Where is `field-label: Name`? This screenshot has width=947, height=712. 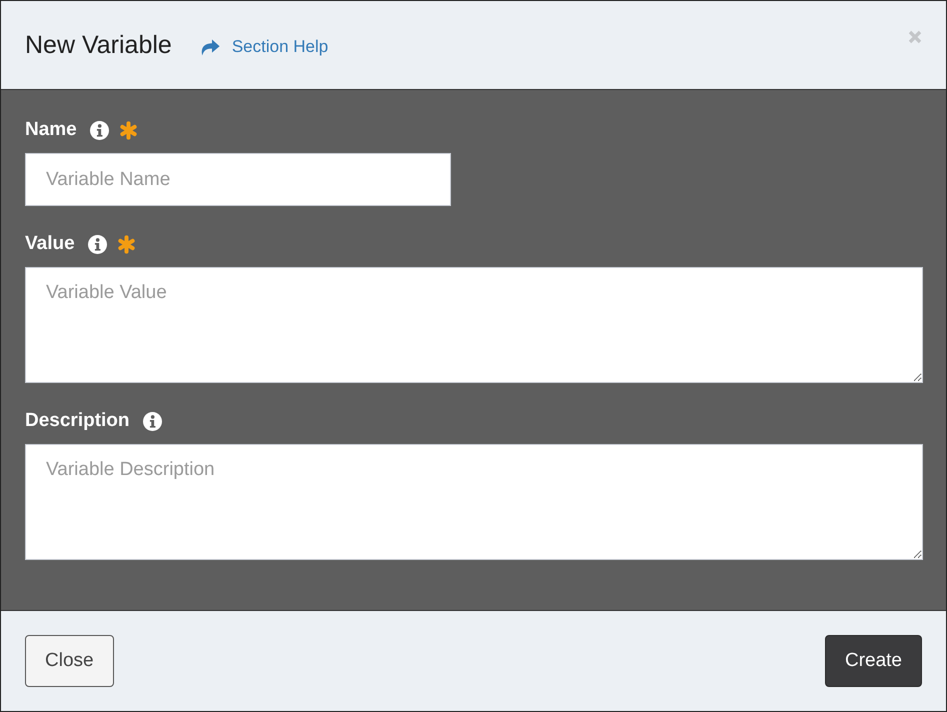
field-label: Name is located at coordinates (51, 130).